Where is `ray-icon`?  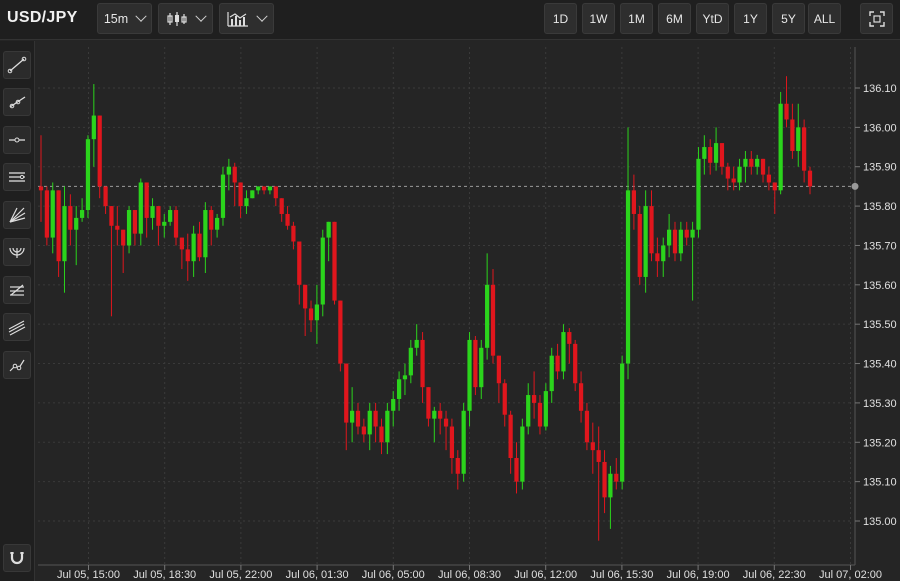 ray-icon is located at coordinates (17, 102).